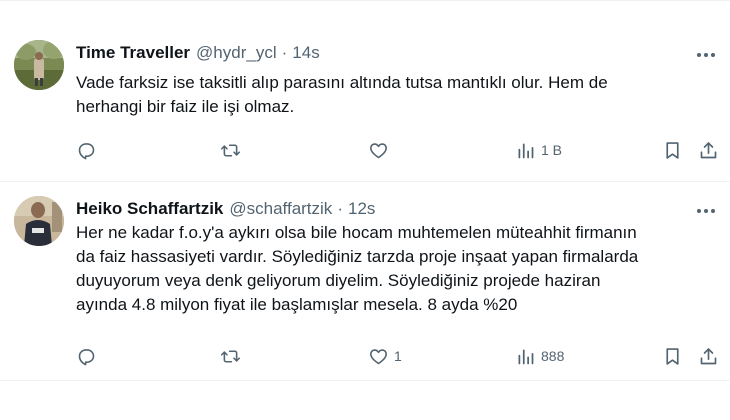 The width and height of the screenshot is (730, 420). Describe the element at coordinates (539, 356) in the screenshot. I see `views-button: 888` at that location.